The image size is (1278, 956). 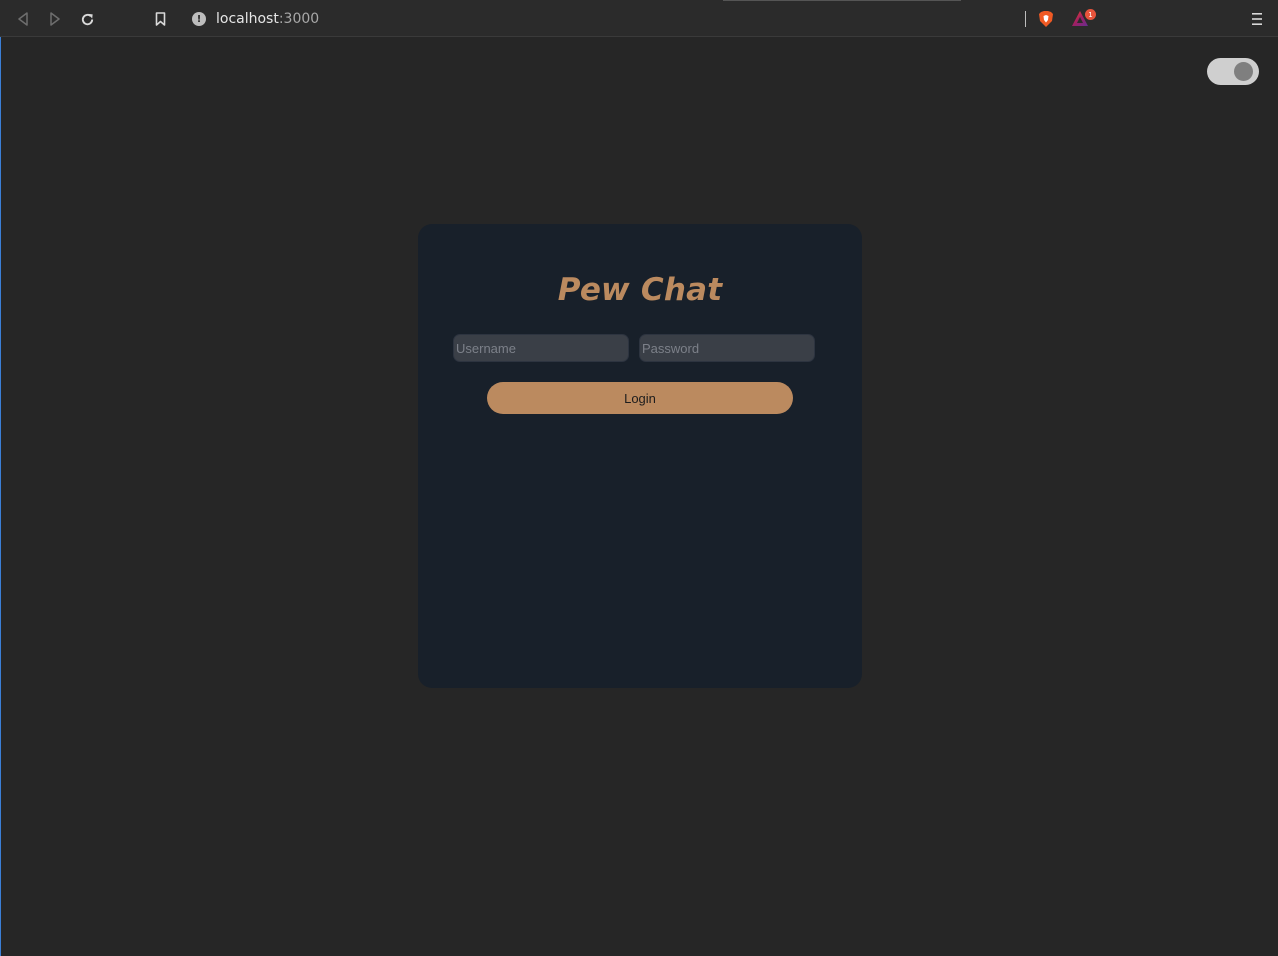 I want to click on username-input, so click(x=541, y=348).